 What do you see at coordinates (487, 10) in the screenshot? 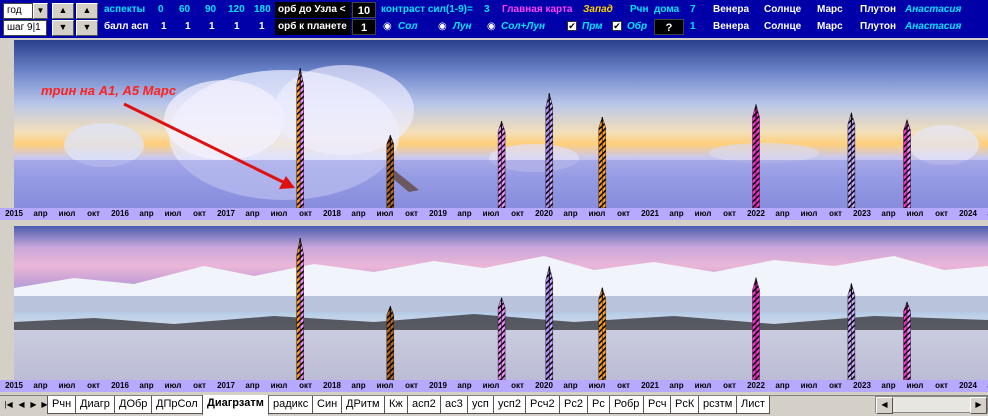
I see `contrast-value: 3` at bounding box center [487, 10].